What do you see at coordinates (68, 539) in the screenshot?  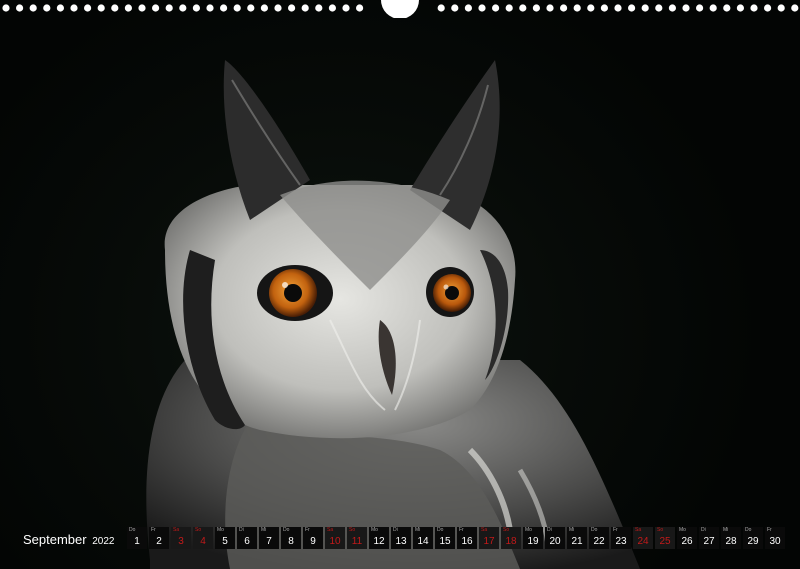 I see `month-label: September 2022` at bounding box center [68, 539].